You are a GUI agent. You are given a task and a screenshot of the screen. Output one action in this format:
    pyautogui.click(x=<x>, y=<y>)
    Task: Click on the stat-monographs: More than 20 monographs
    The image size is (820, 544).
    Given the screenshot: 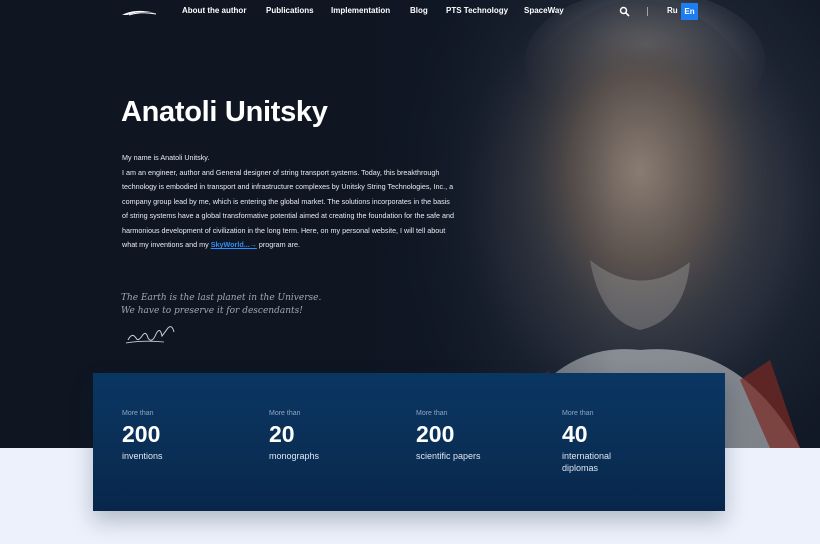 What is the action you would take?
    pyautogui.click(x=329, y=436)
    